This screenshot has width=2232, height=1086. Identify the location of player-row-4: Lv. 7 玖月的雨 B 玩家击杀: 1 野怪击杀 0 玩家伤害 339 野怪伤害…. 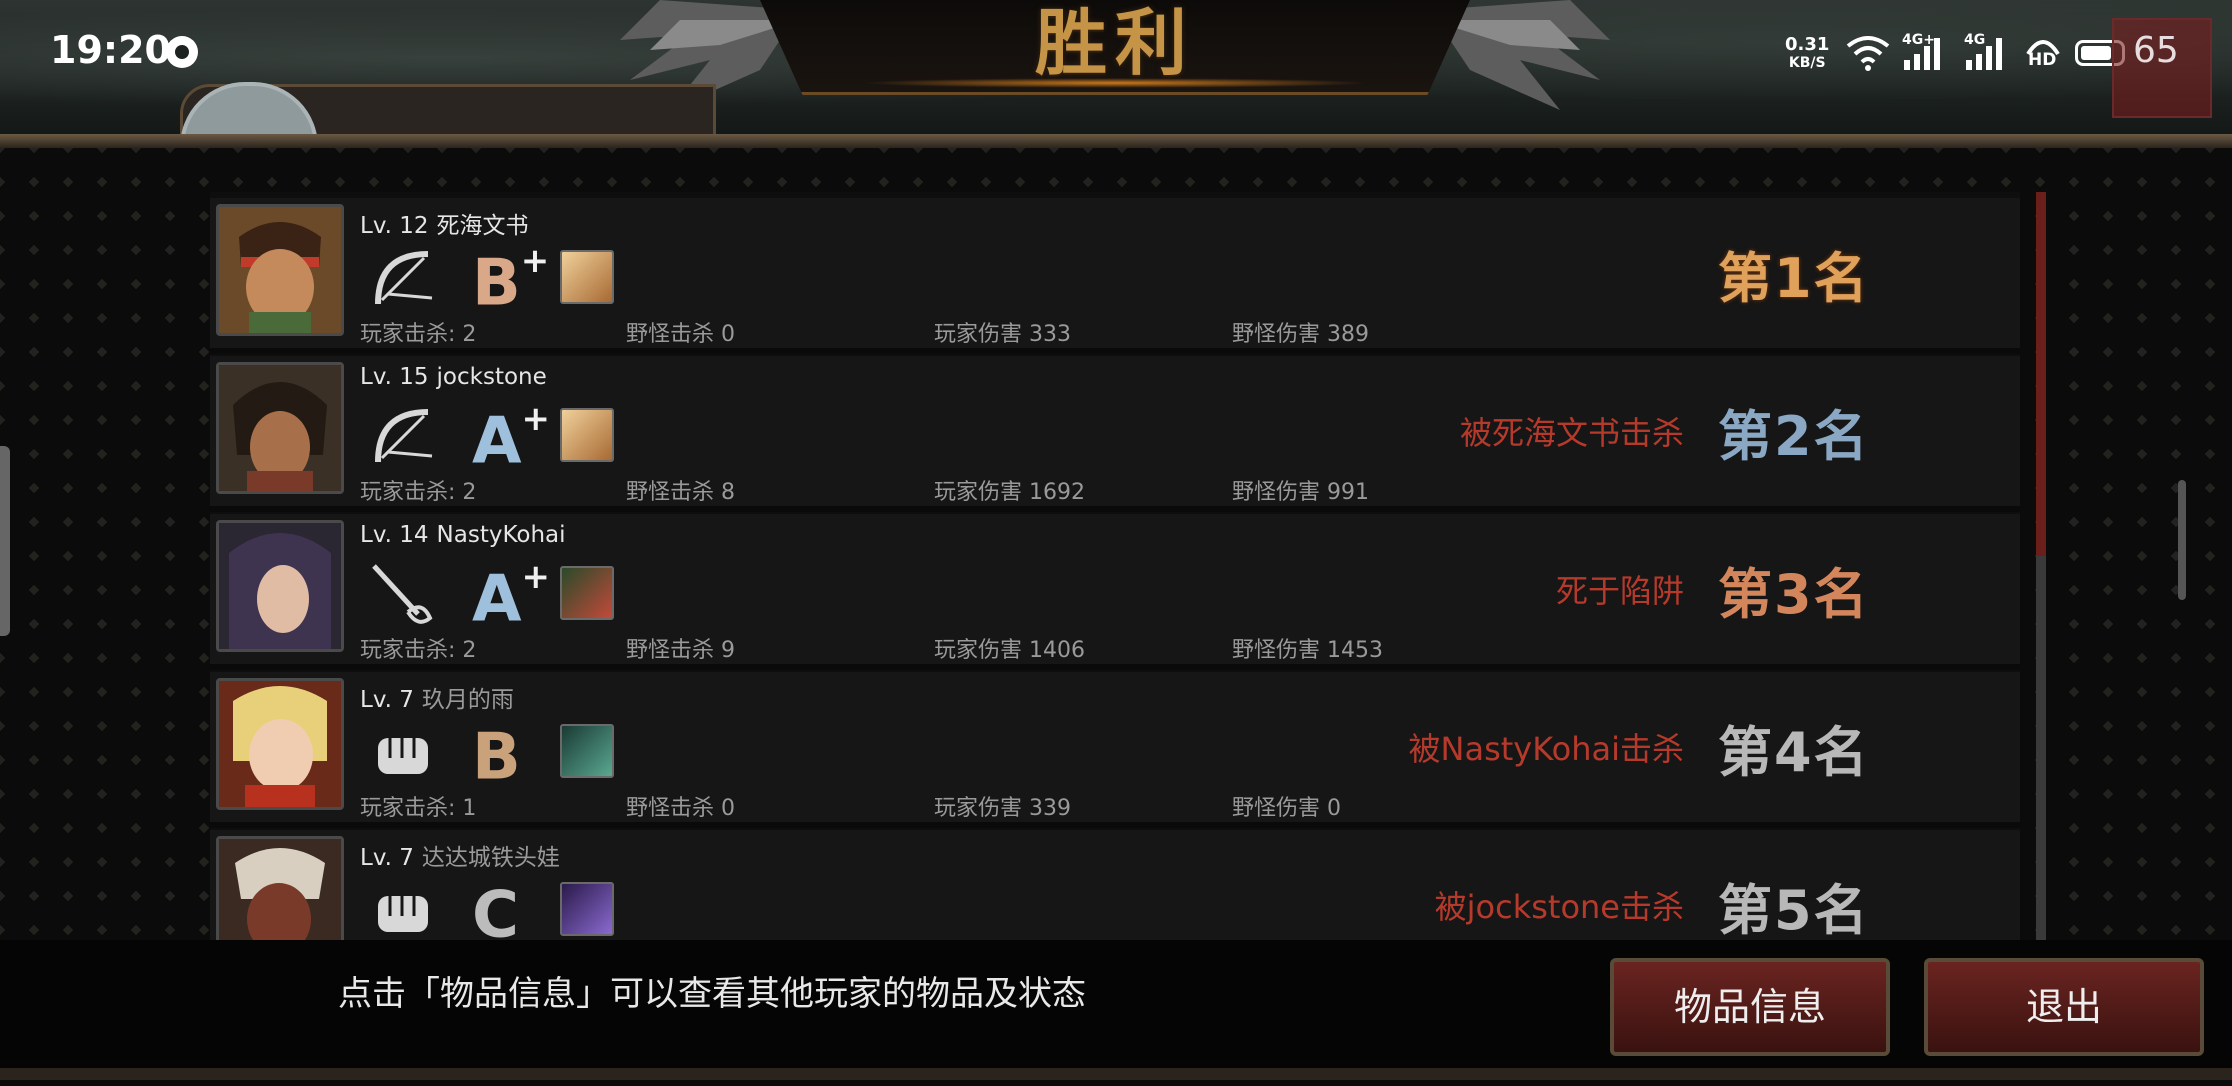
(1115, 750).